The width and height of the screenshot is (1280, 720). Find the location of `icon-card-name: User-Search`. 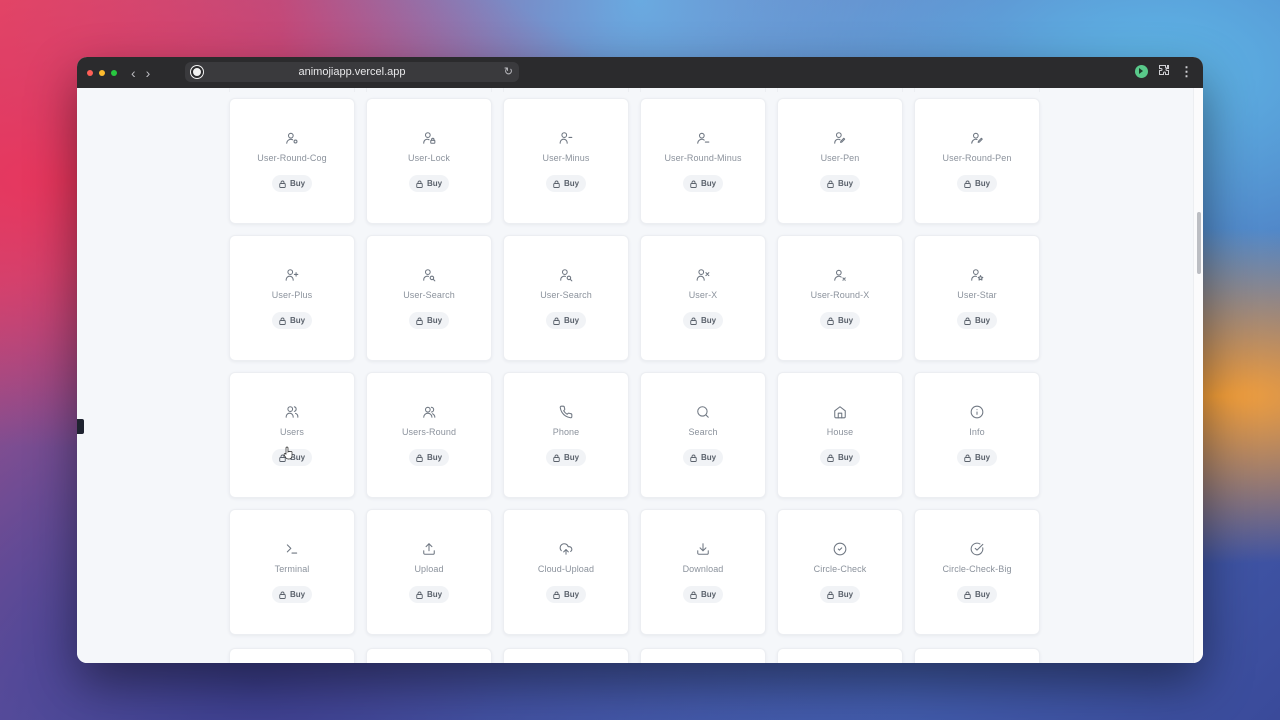

icon-card-name: User-Search is located at coordinates (429, 295).